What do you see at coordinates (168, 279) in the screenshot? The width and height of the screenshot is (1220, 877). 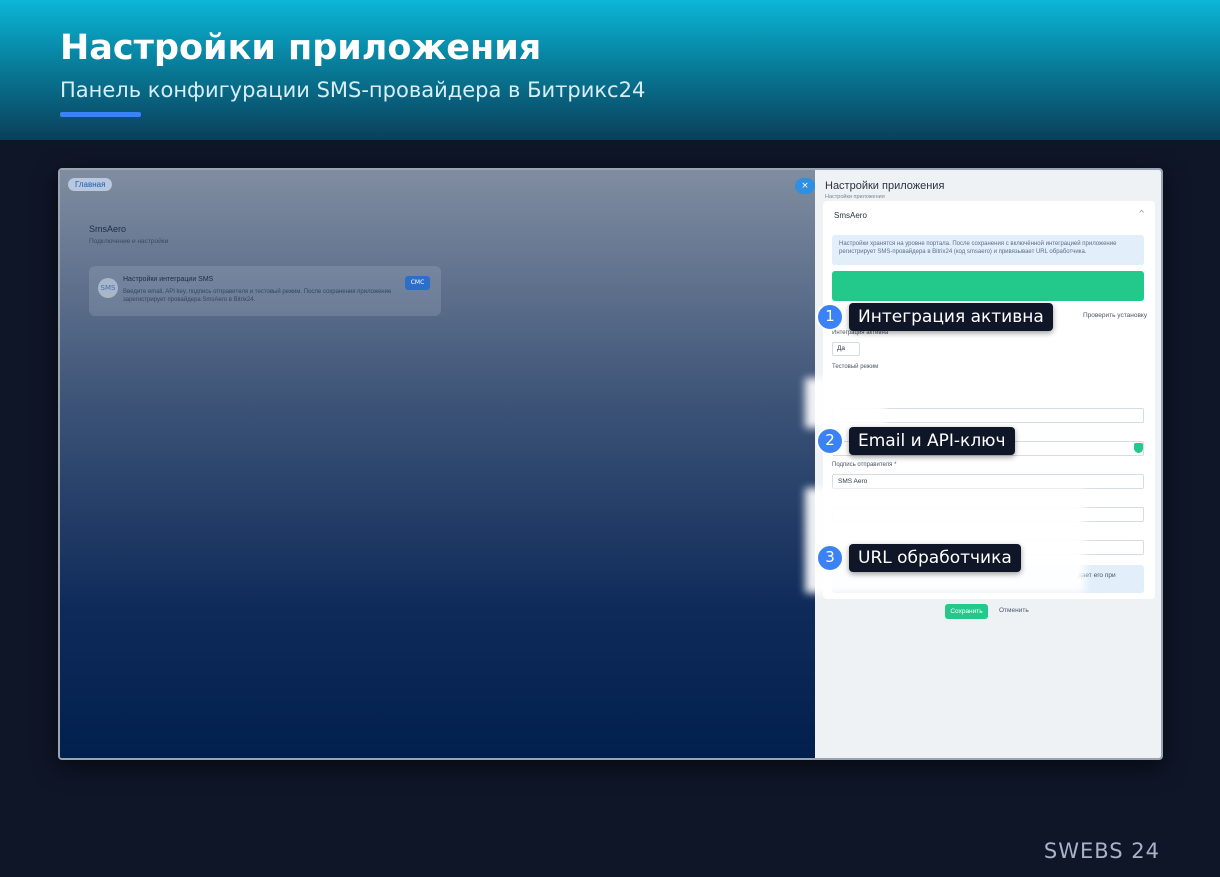 I see `integration-card-title: Настройки интеграции SMS` at bounding box center [168, 279].